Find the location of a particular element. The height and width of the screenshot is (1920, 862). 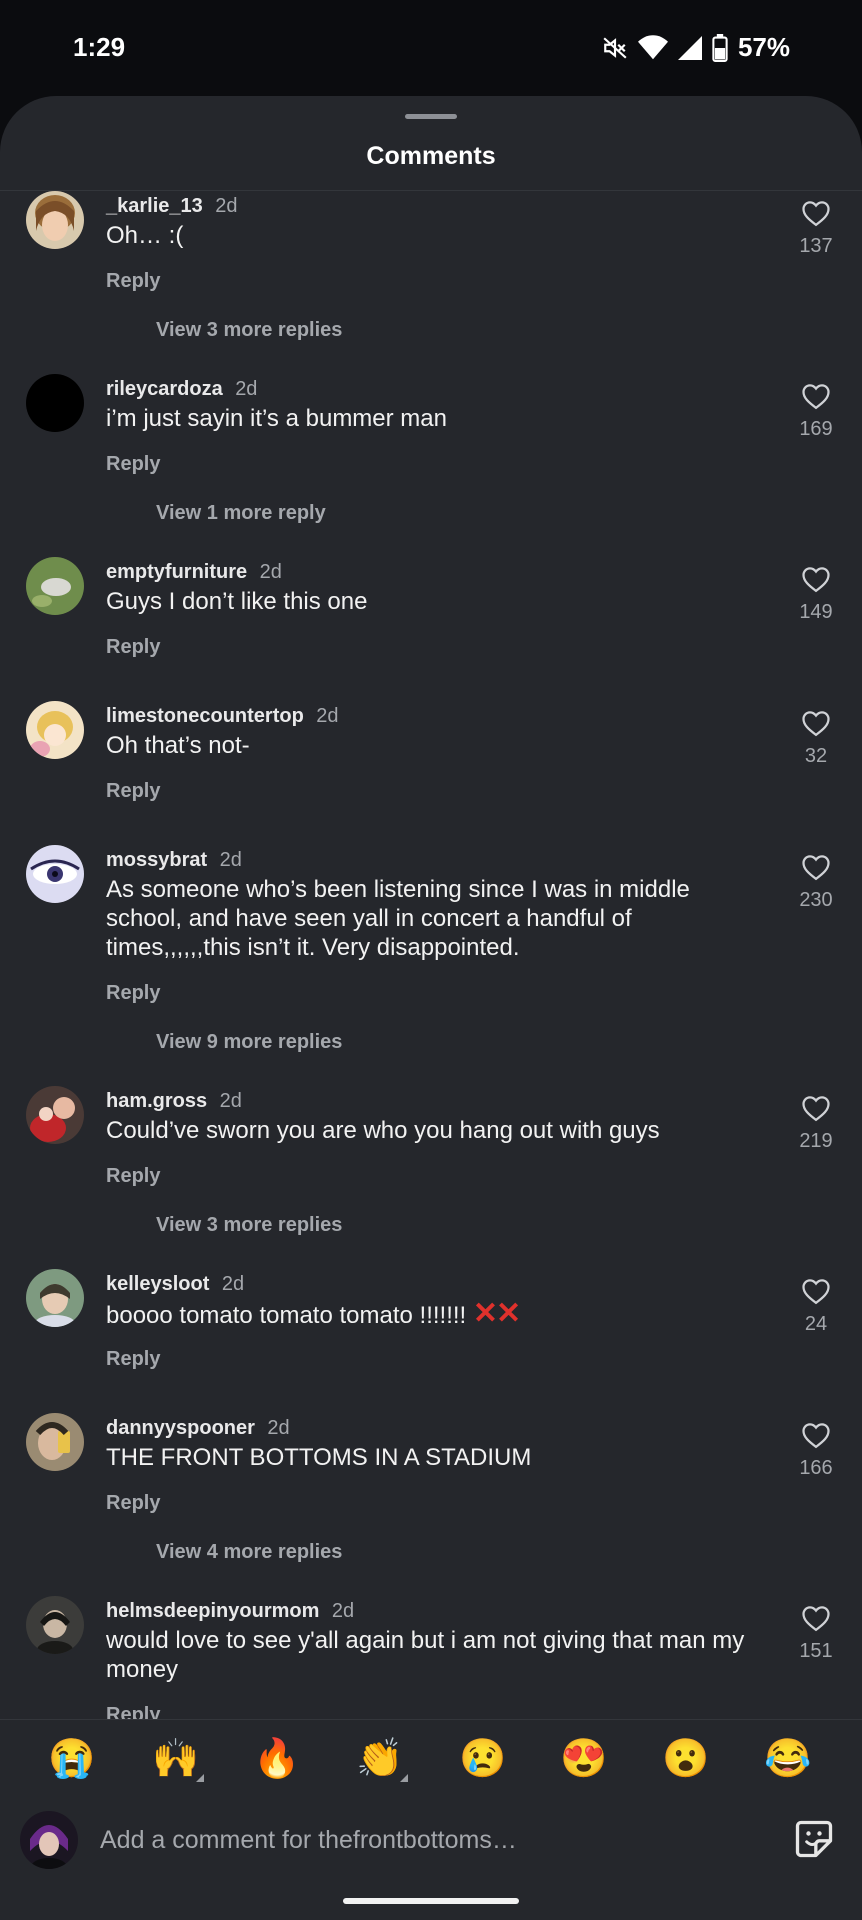

comment-header: helmsdeepinyourmom 2d is located at coordinates (230, 1611).